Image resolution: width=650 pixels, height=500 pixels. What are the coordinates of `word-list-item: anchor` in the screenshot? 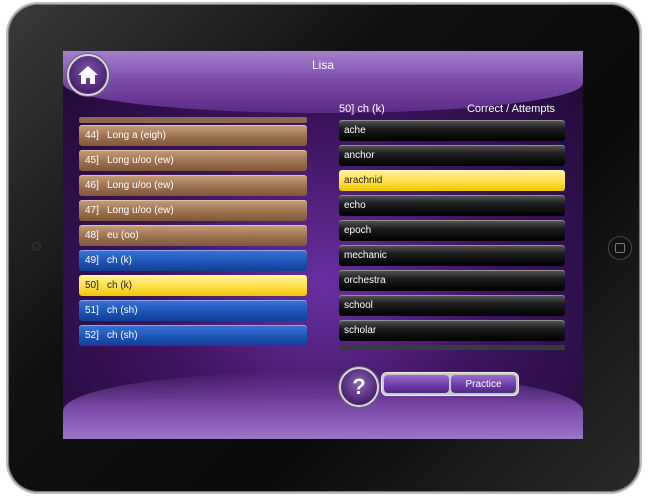 It's located at (452, 155).